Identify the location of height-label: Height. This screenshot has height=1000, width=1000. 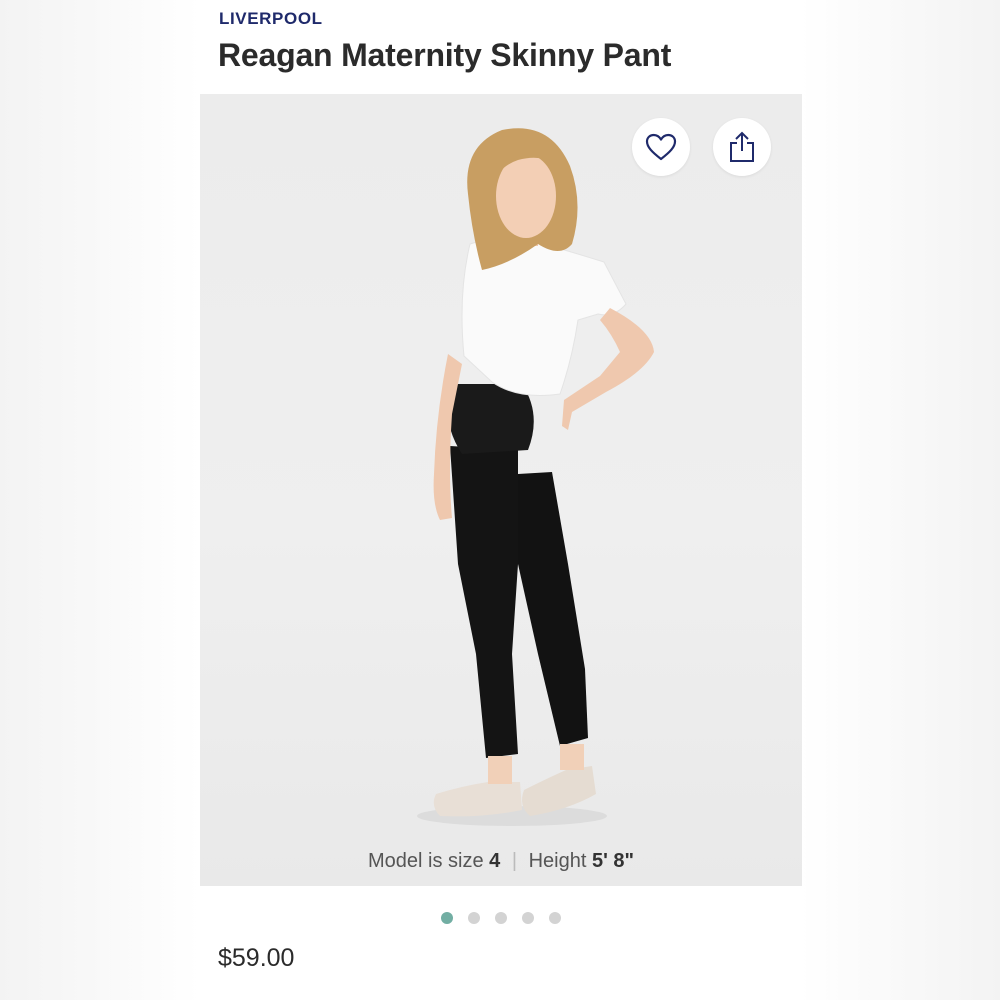
(557, 861).